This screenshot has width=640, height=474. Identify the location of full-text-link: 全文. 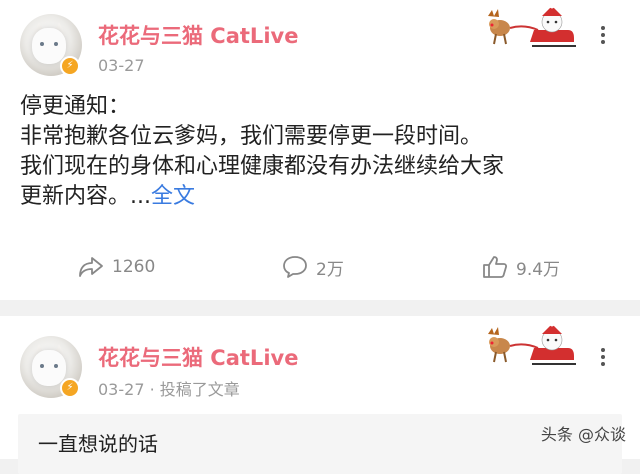
(173, 196).